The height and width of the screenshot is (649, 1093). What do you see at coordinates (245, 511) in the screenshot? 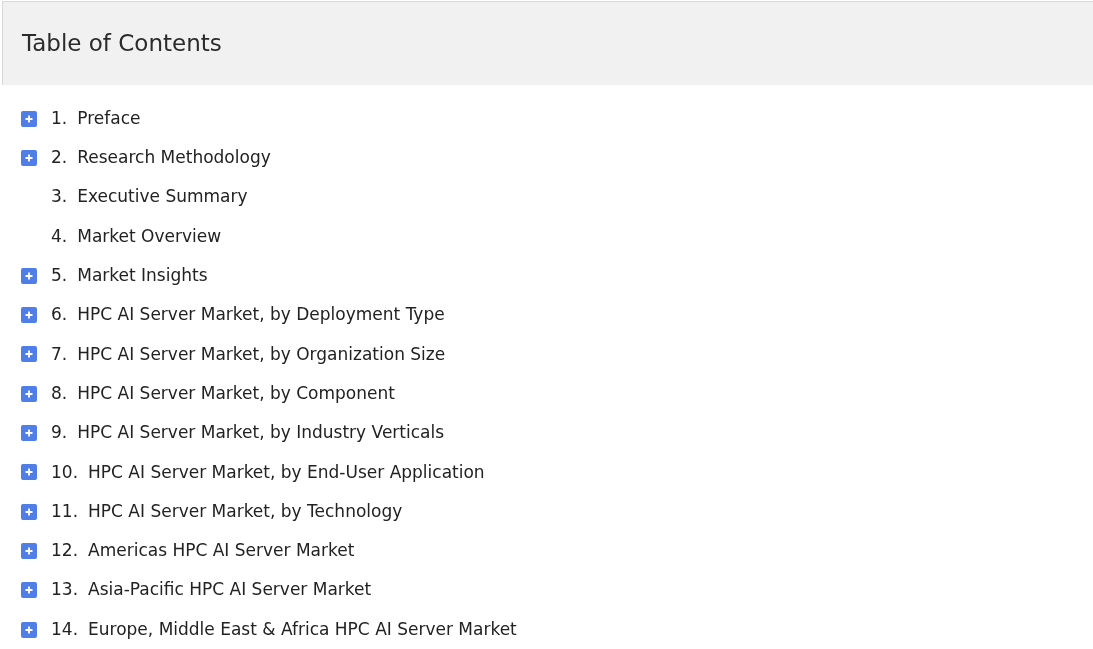
I see `section-link: HPC AI Server Market, by Technology` at bounding box center [245, 511].